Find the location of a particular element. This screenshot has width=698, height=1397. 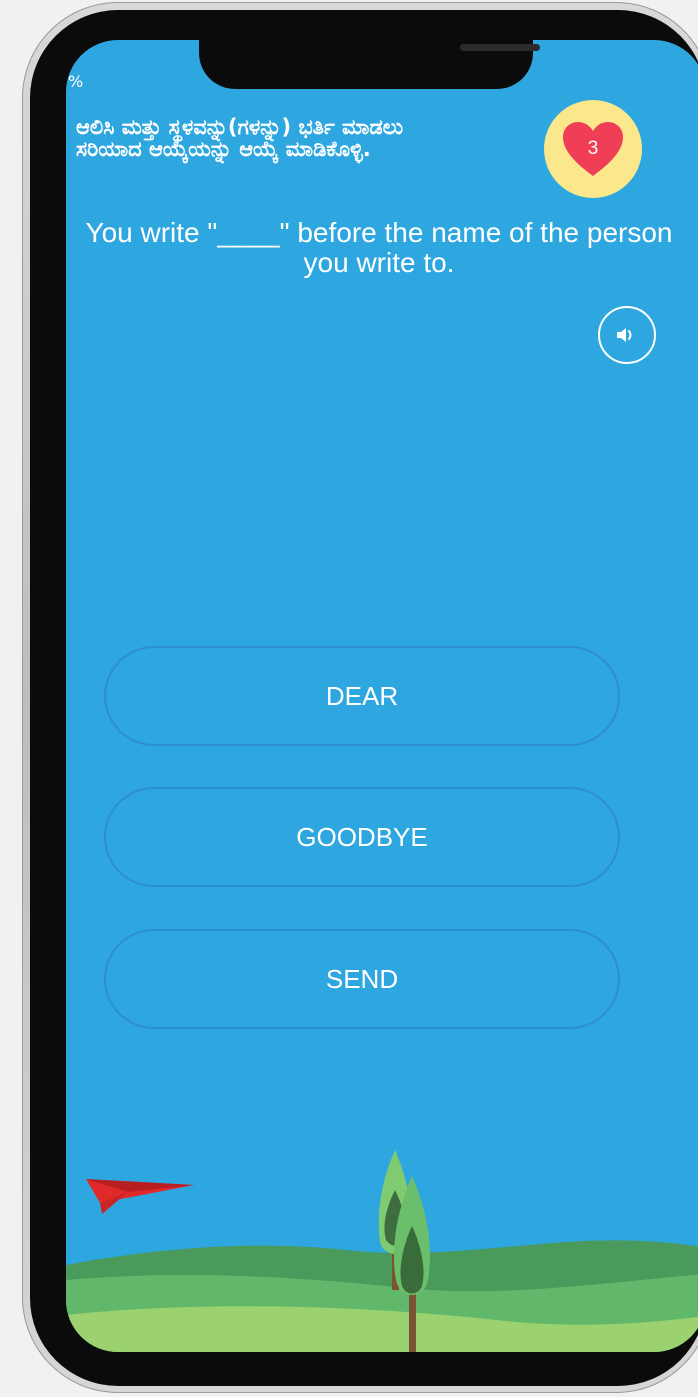

lives-count: 3 is located at coordinates (593, 148).